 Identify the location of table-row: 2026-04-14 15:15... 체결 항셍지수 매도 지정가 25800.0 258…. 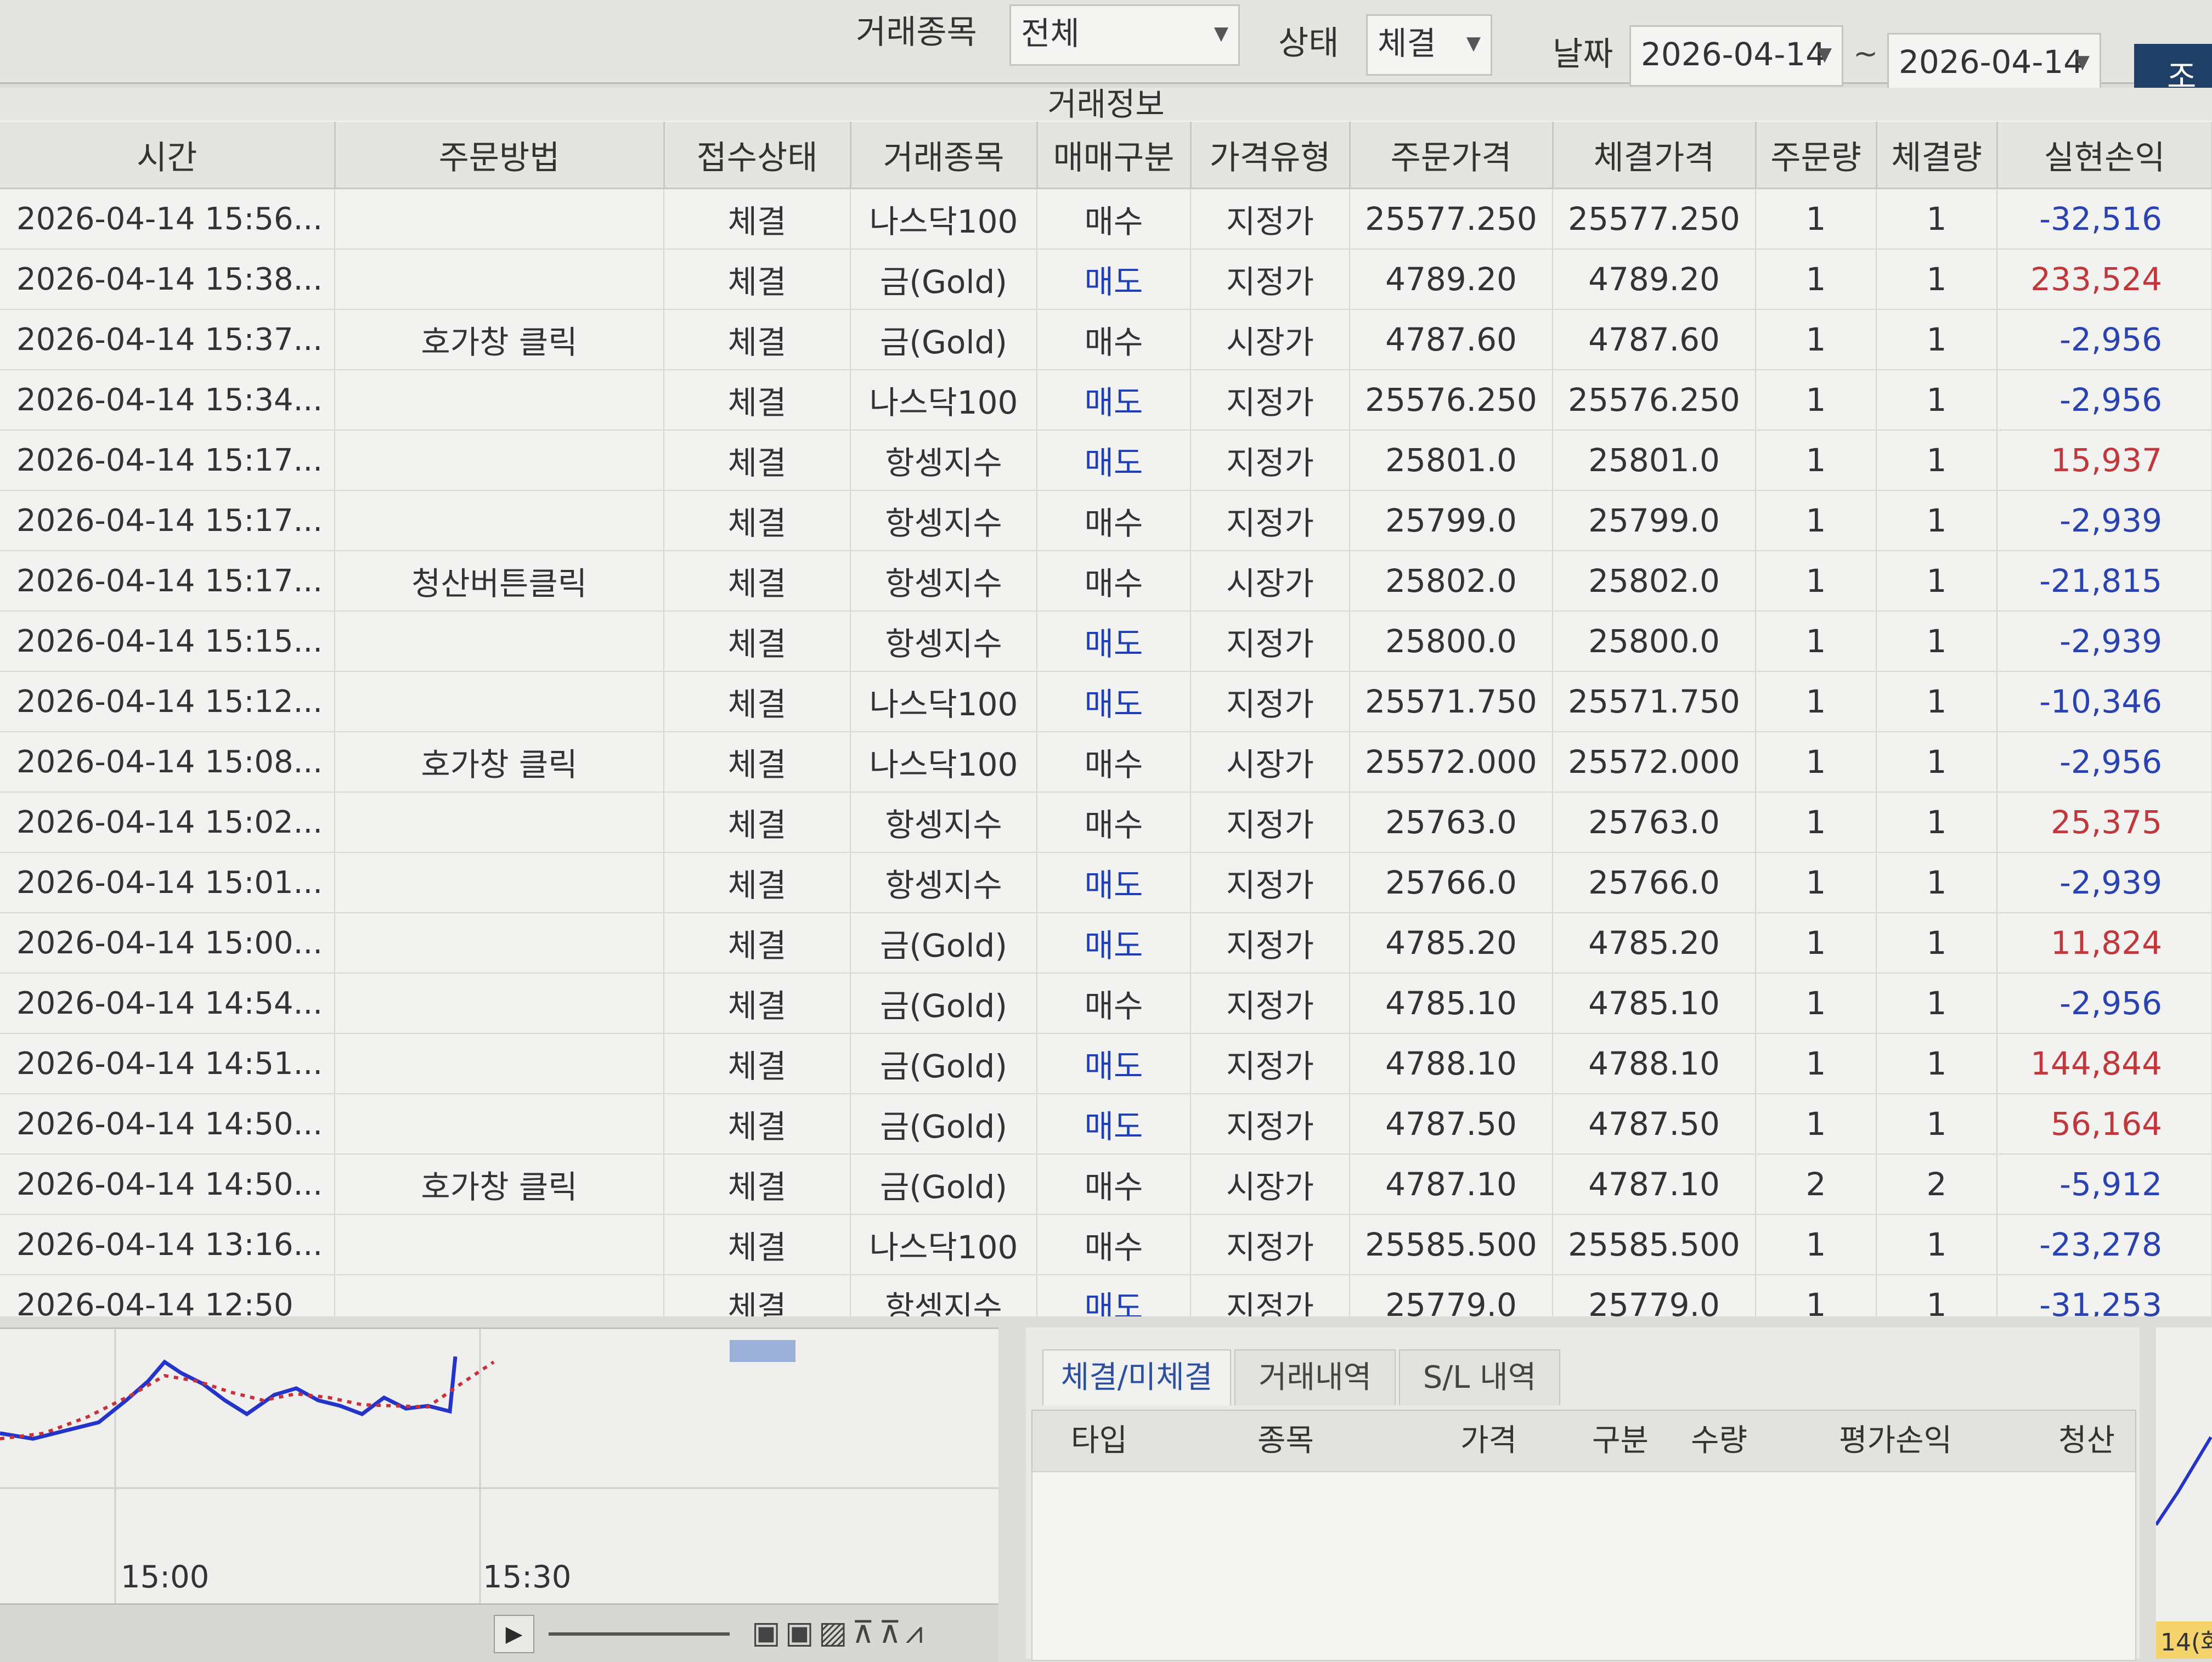
(1106, 642).